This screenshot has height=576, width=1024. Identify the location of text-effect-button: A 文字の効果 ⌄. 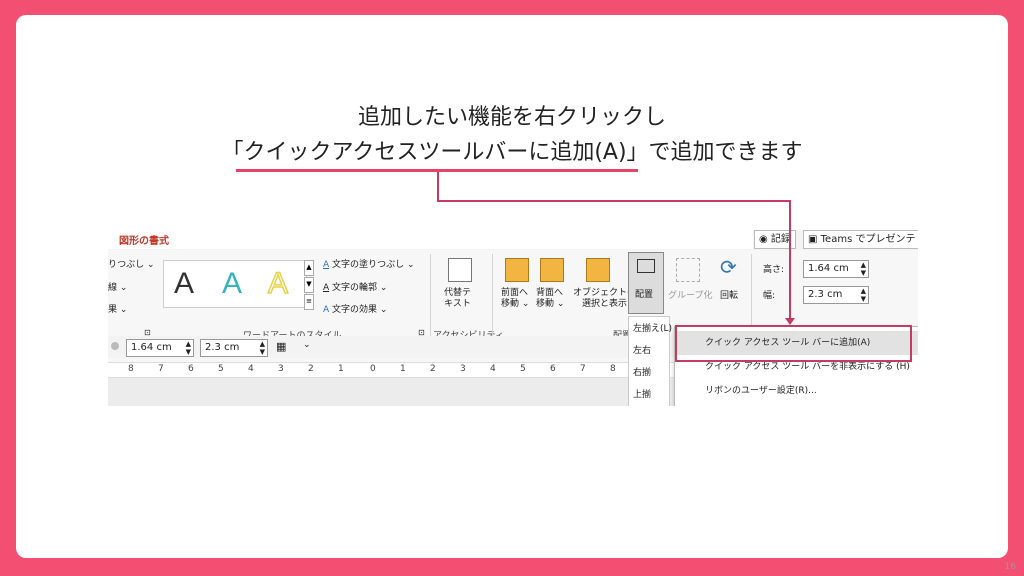
(355, 308).